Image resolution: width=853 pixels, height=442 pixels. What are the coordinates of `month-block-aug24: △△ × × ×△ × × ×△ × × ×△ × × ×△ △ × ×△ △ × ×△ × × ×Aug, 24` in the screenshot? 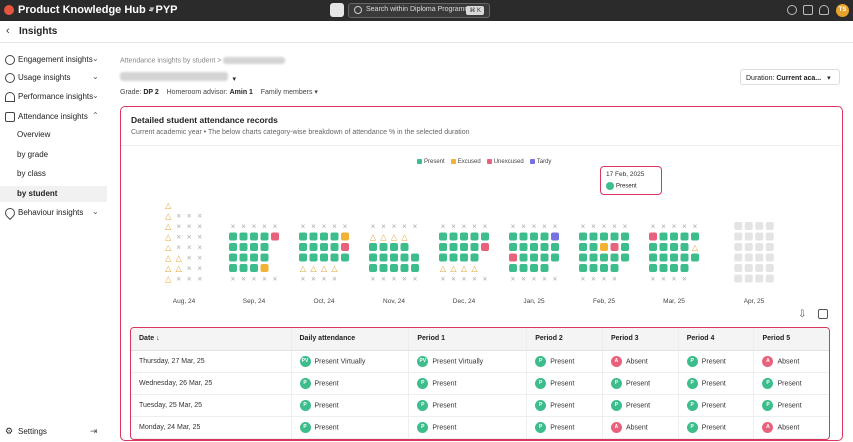 It's located at (183, 253).